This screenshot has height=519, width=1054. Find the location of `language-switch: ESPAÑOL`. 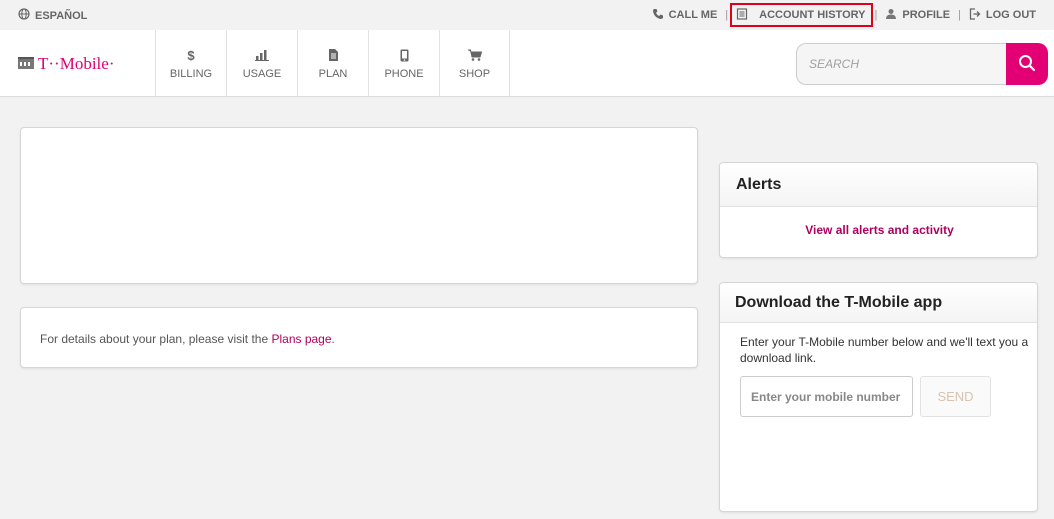

language-switch: ESPAÑOL is located at coordinates (52, 15).